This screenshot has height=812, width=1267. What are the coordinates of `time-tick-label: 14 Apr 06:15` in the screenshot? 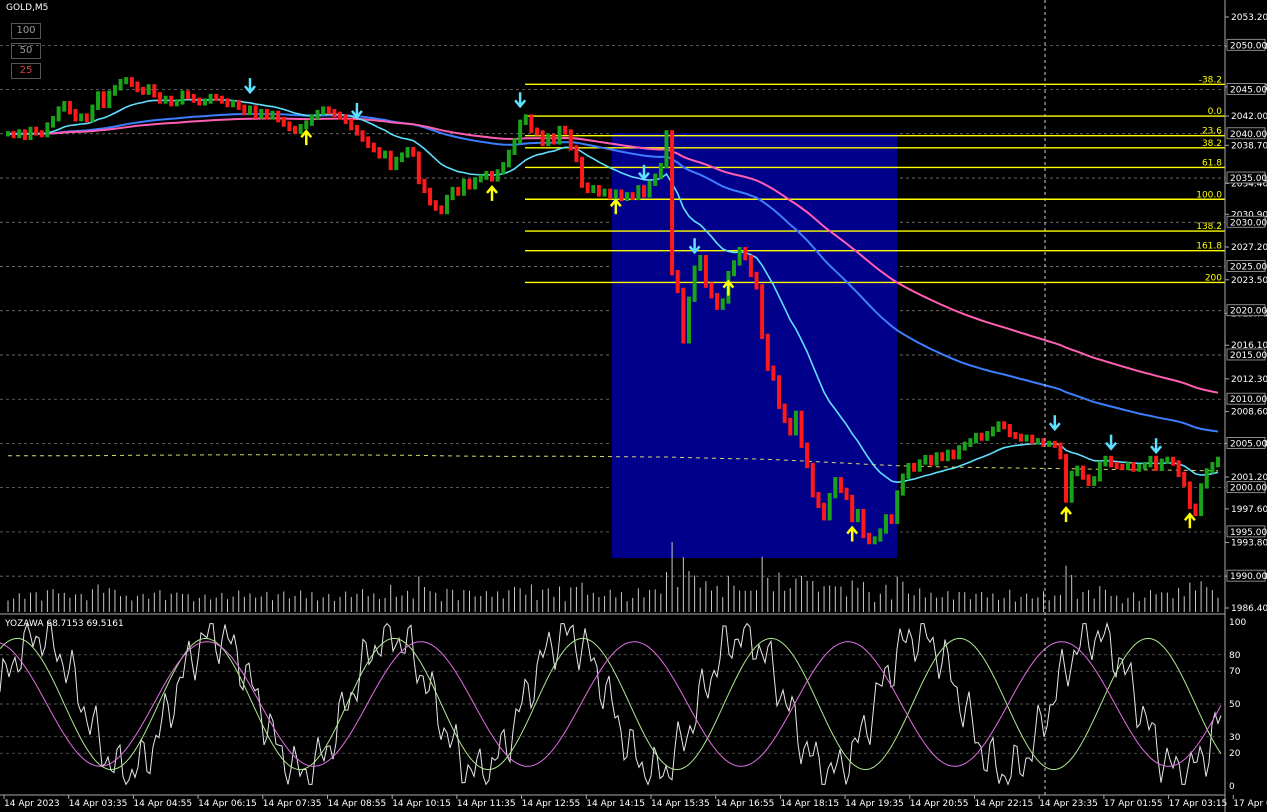 It's located at (227, 804).